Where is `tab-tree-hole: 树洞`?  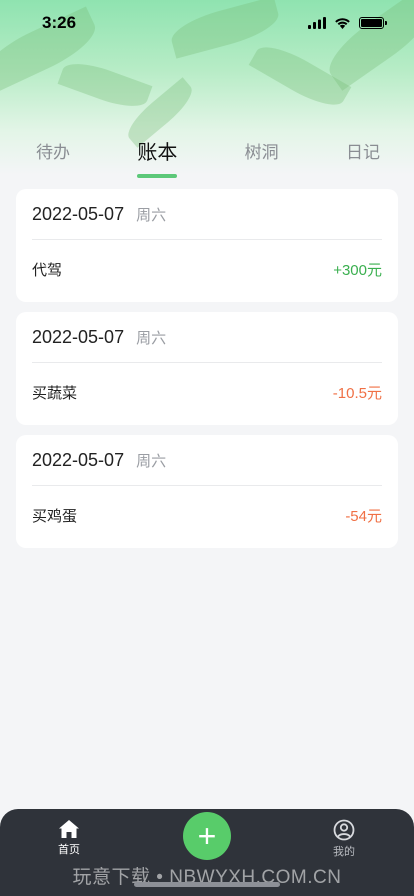
tab-tree-hole: 树洞 is located at coordinates (262, 159).